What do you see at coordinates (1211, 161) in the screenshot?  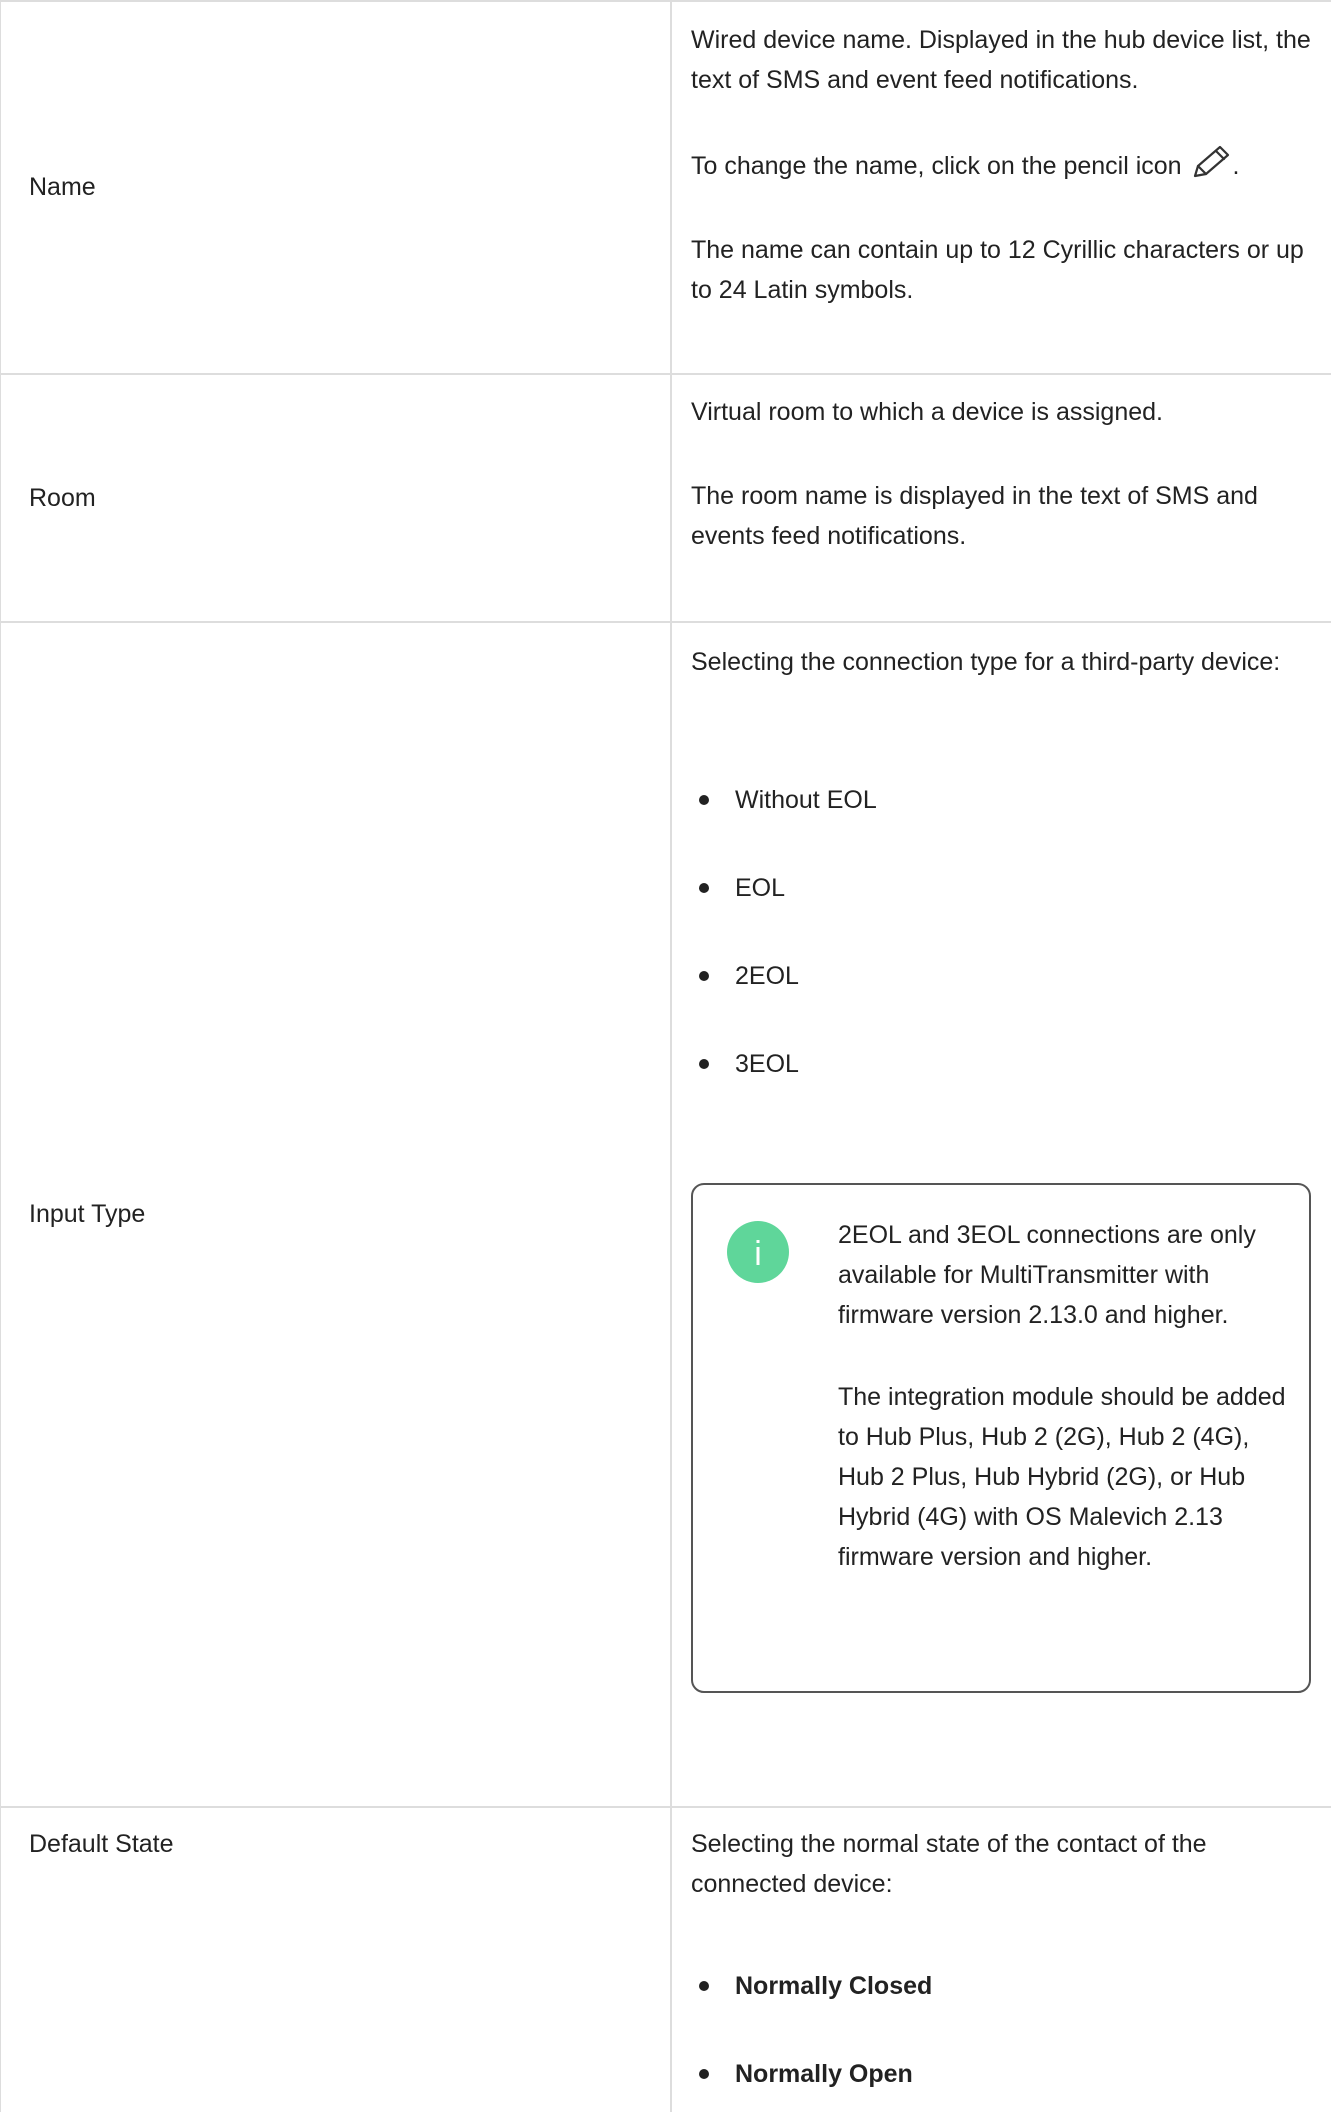 I see `pencil-icon` at bounding box center [1211, 161].